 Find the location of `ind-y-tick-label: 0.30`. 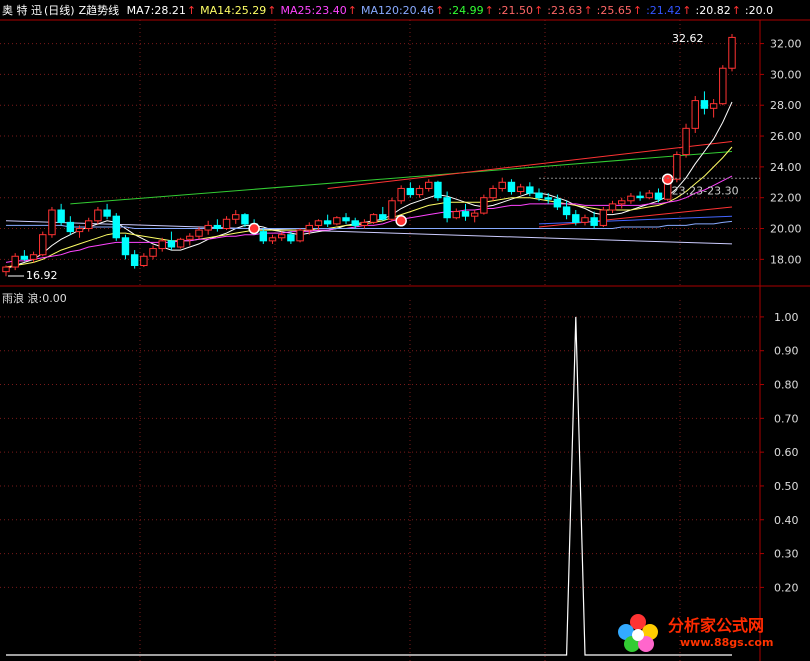

ind-y-tick-label: 0.30 is located at coordinates (786, 554).